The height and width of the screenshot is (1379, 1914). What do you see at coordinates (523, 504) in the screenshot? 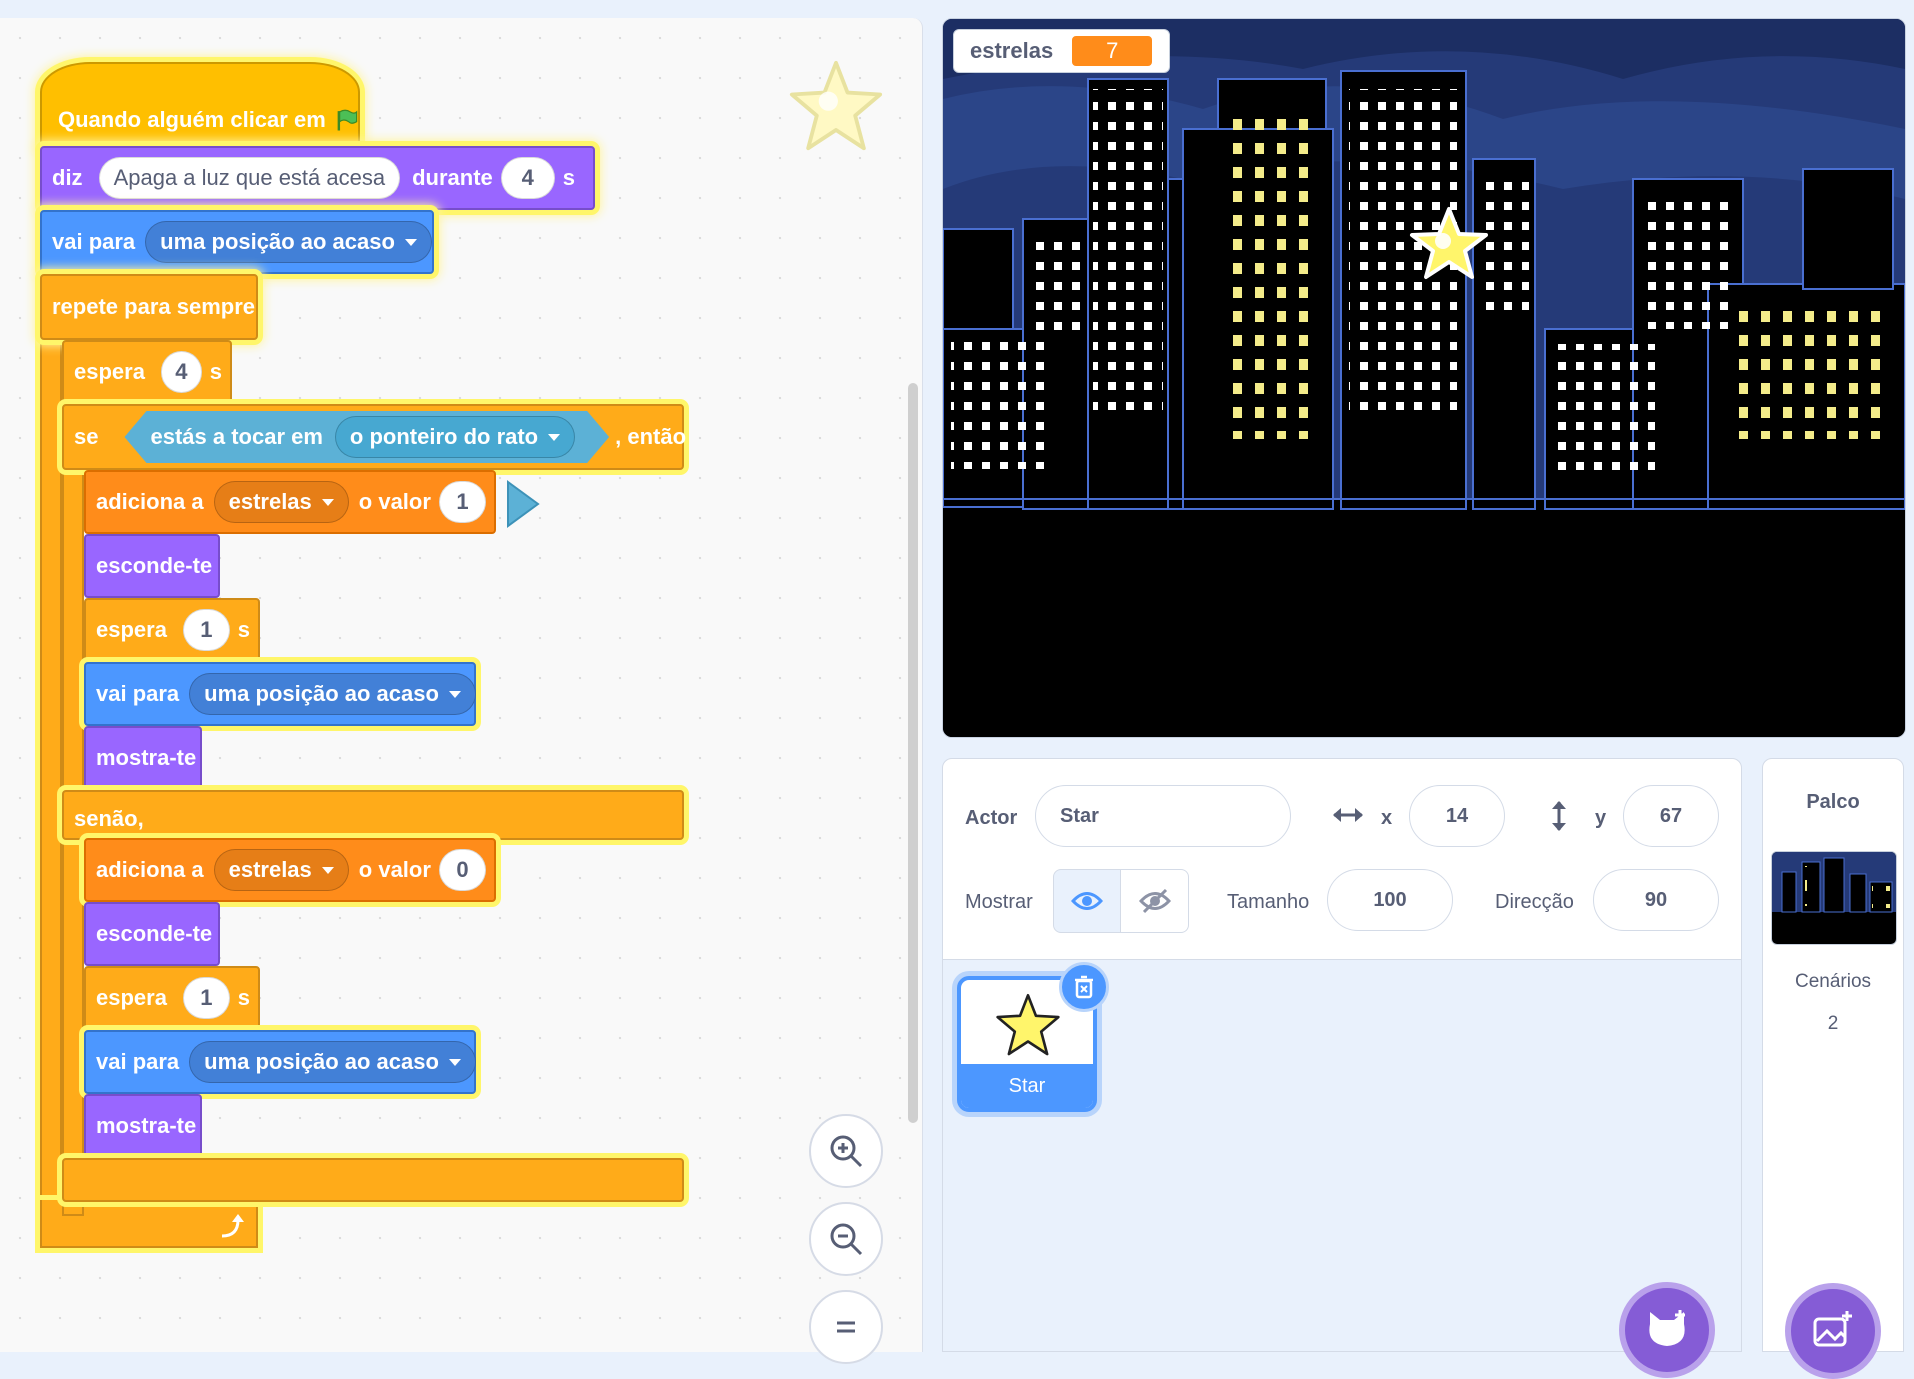
I see `variable-report-arrow-icon` at bounding box center [523, 504].